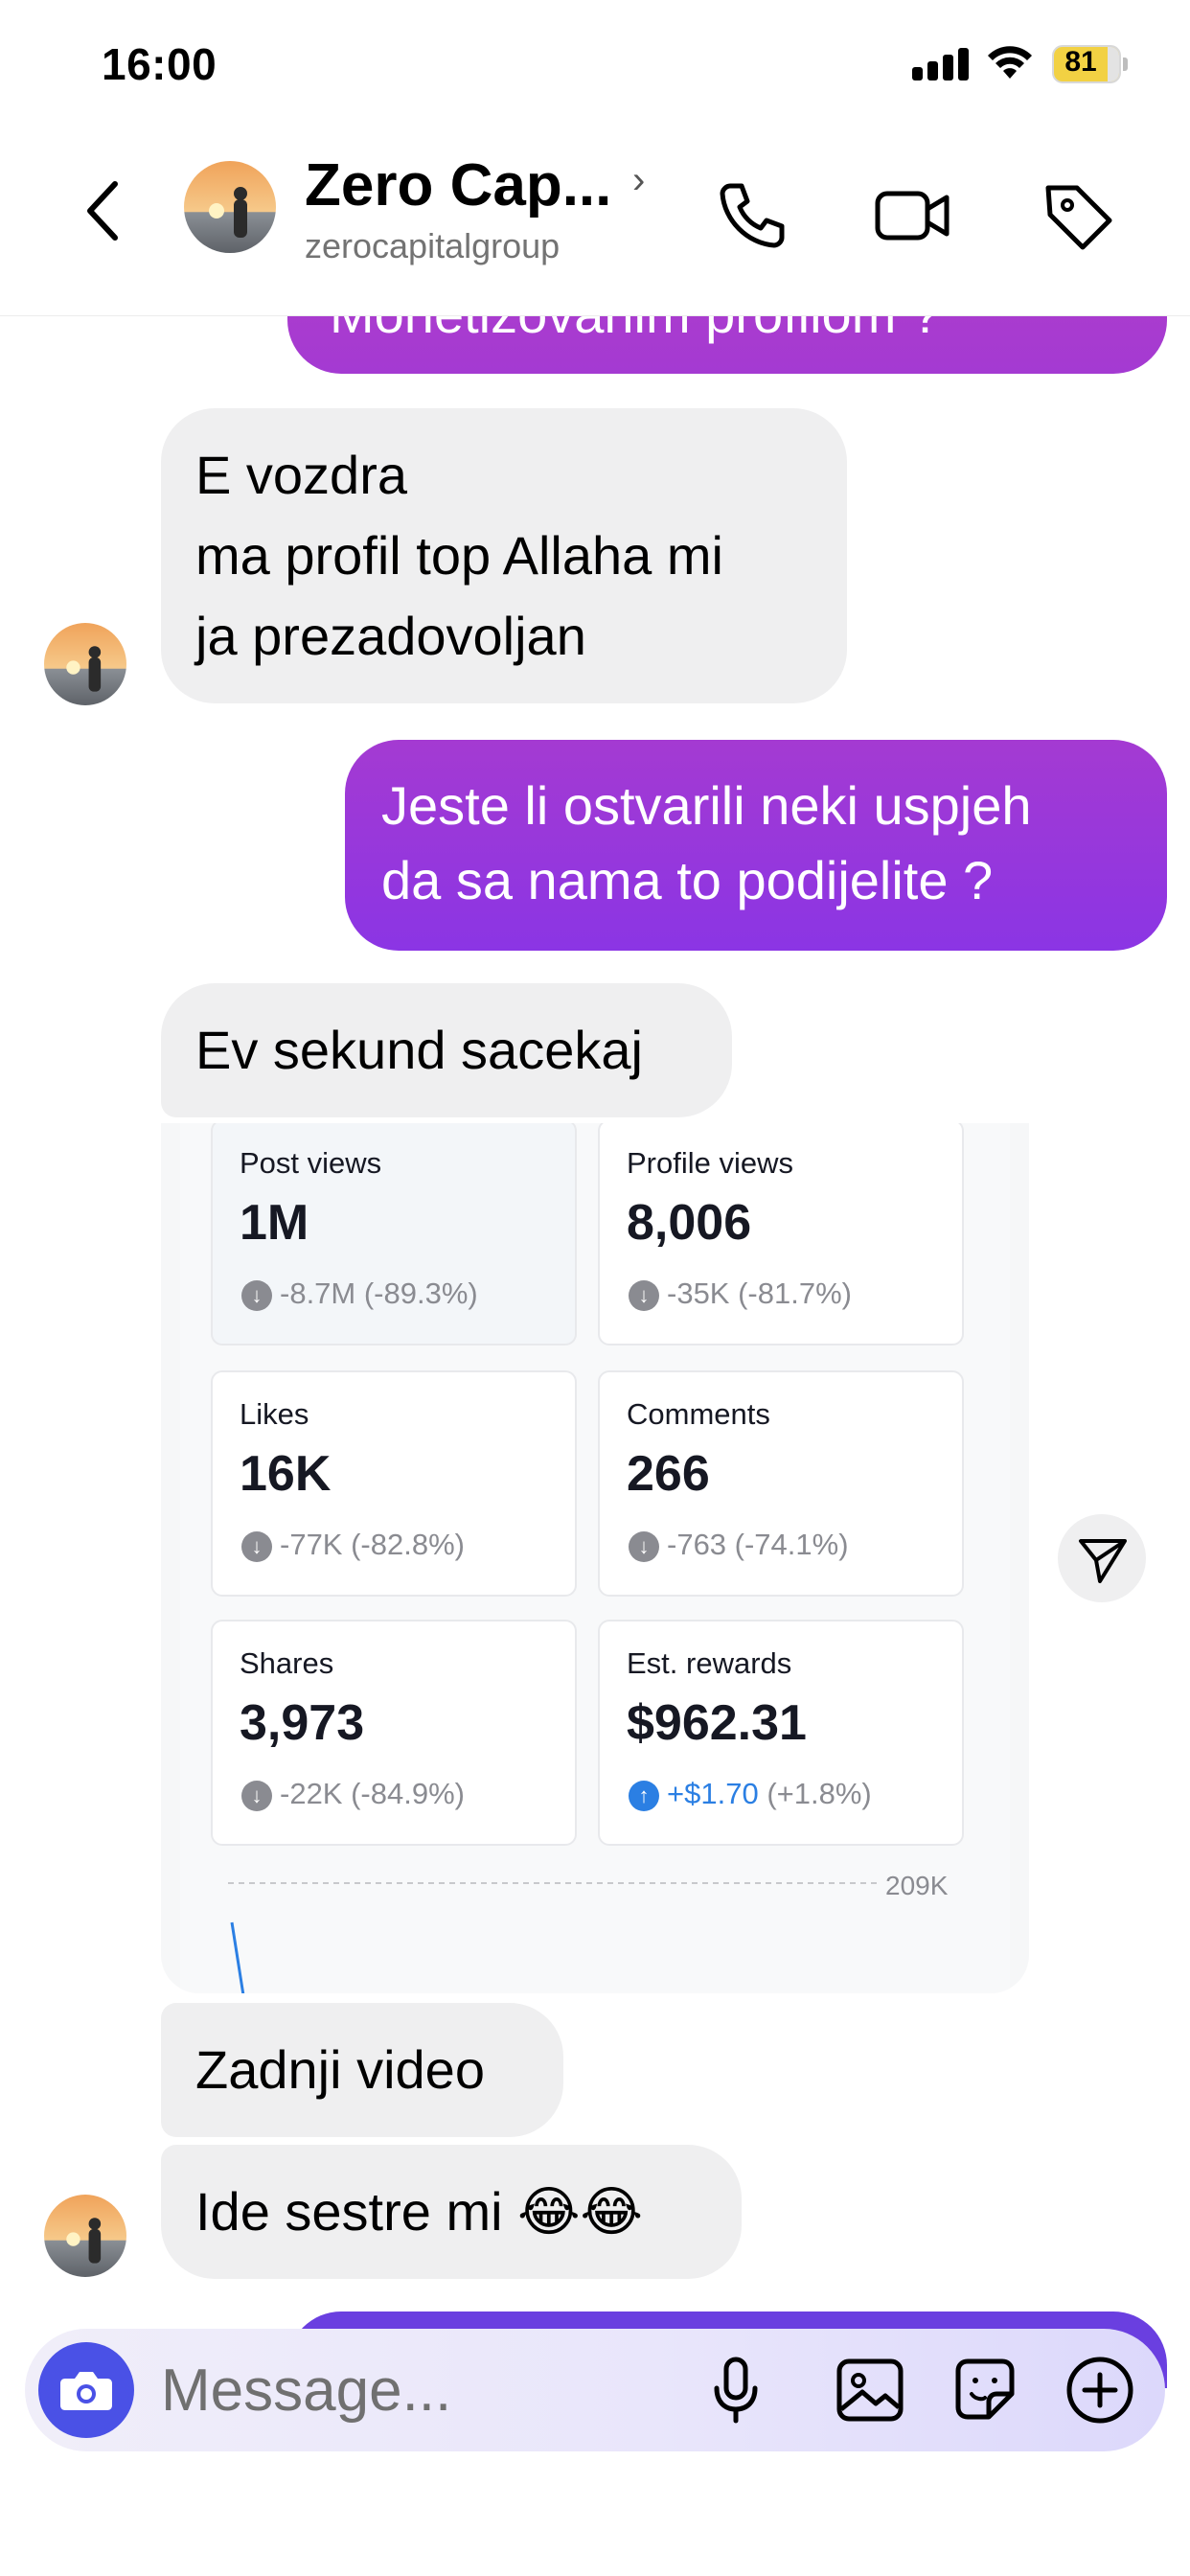 The height and width of the screenshot is (2576, 1190). What do you see at coordinates (554, 1883) in the screenshot?
I see `chart-gridline` at bounding box center [554, 1883].